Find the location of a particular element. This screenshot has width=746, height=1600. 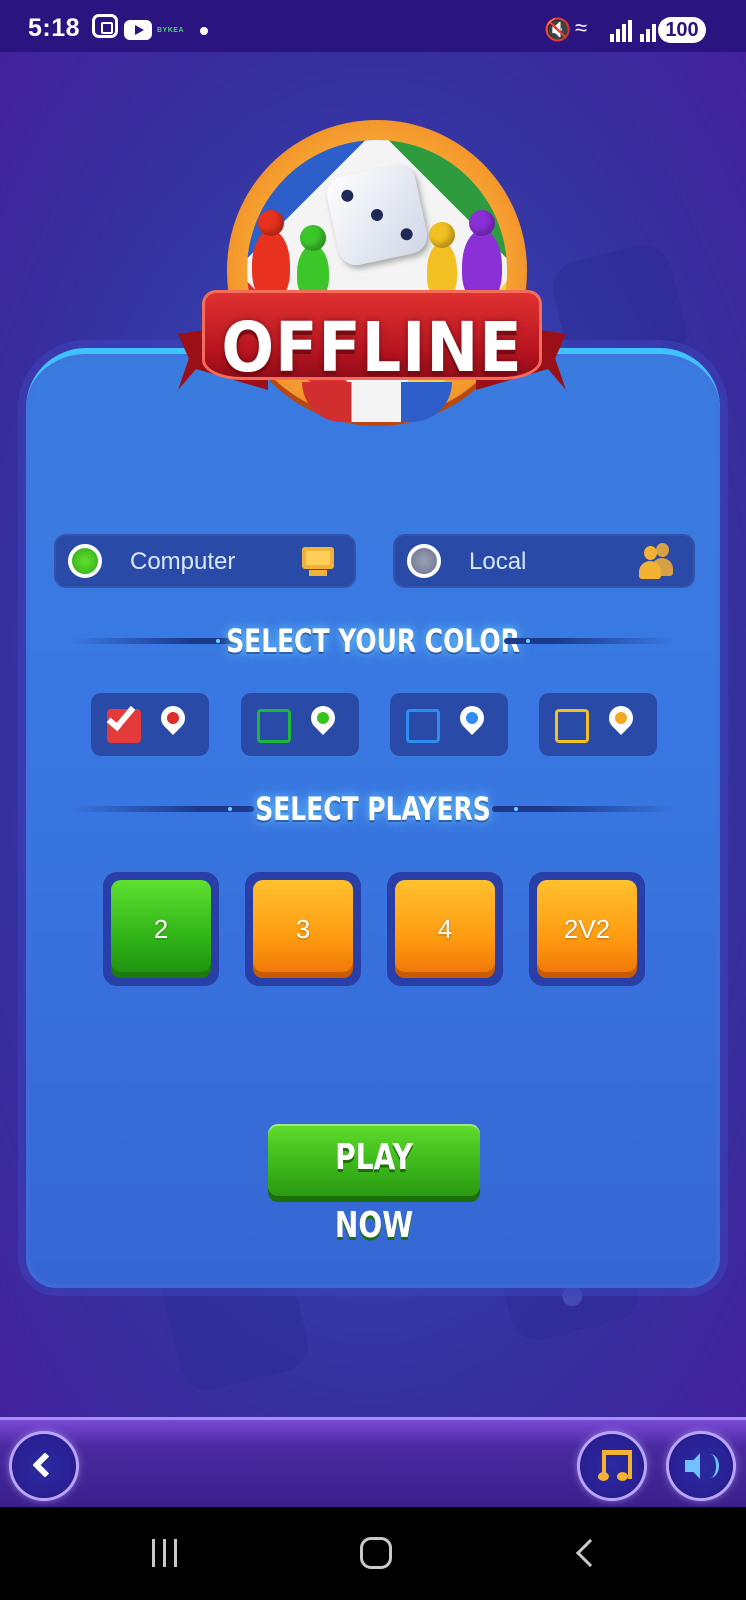

dice-icon is located at coordinates (377, 215).